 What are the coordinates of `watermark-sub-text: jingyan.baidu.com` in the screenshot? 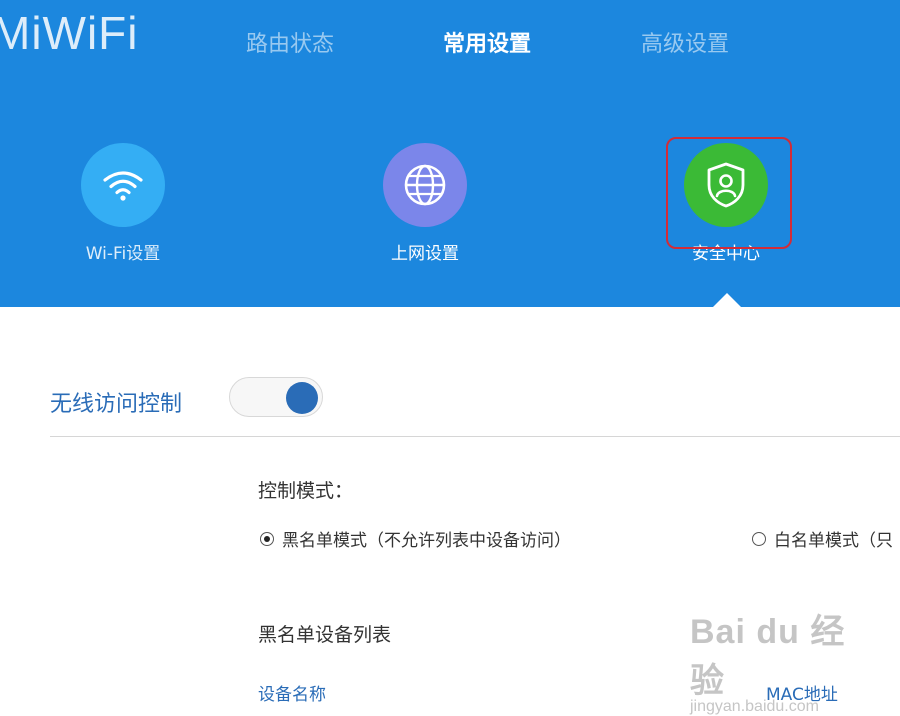 It's located at (754, 706).